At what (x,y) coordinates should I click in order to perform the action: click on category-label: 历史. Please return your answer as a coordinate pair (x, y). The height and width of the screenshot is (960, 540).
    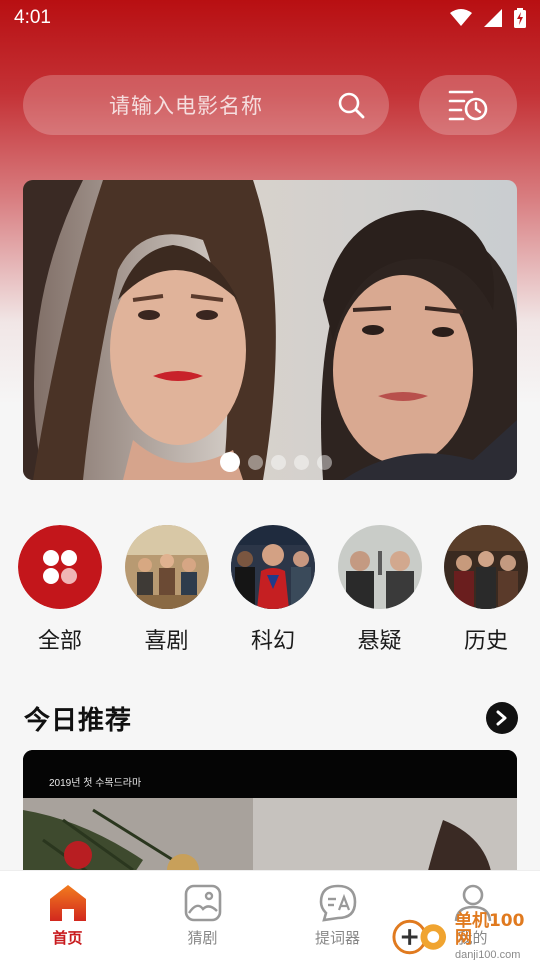
    Looking at the image, I should click on (485, 641).